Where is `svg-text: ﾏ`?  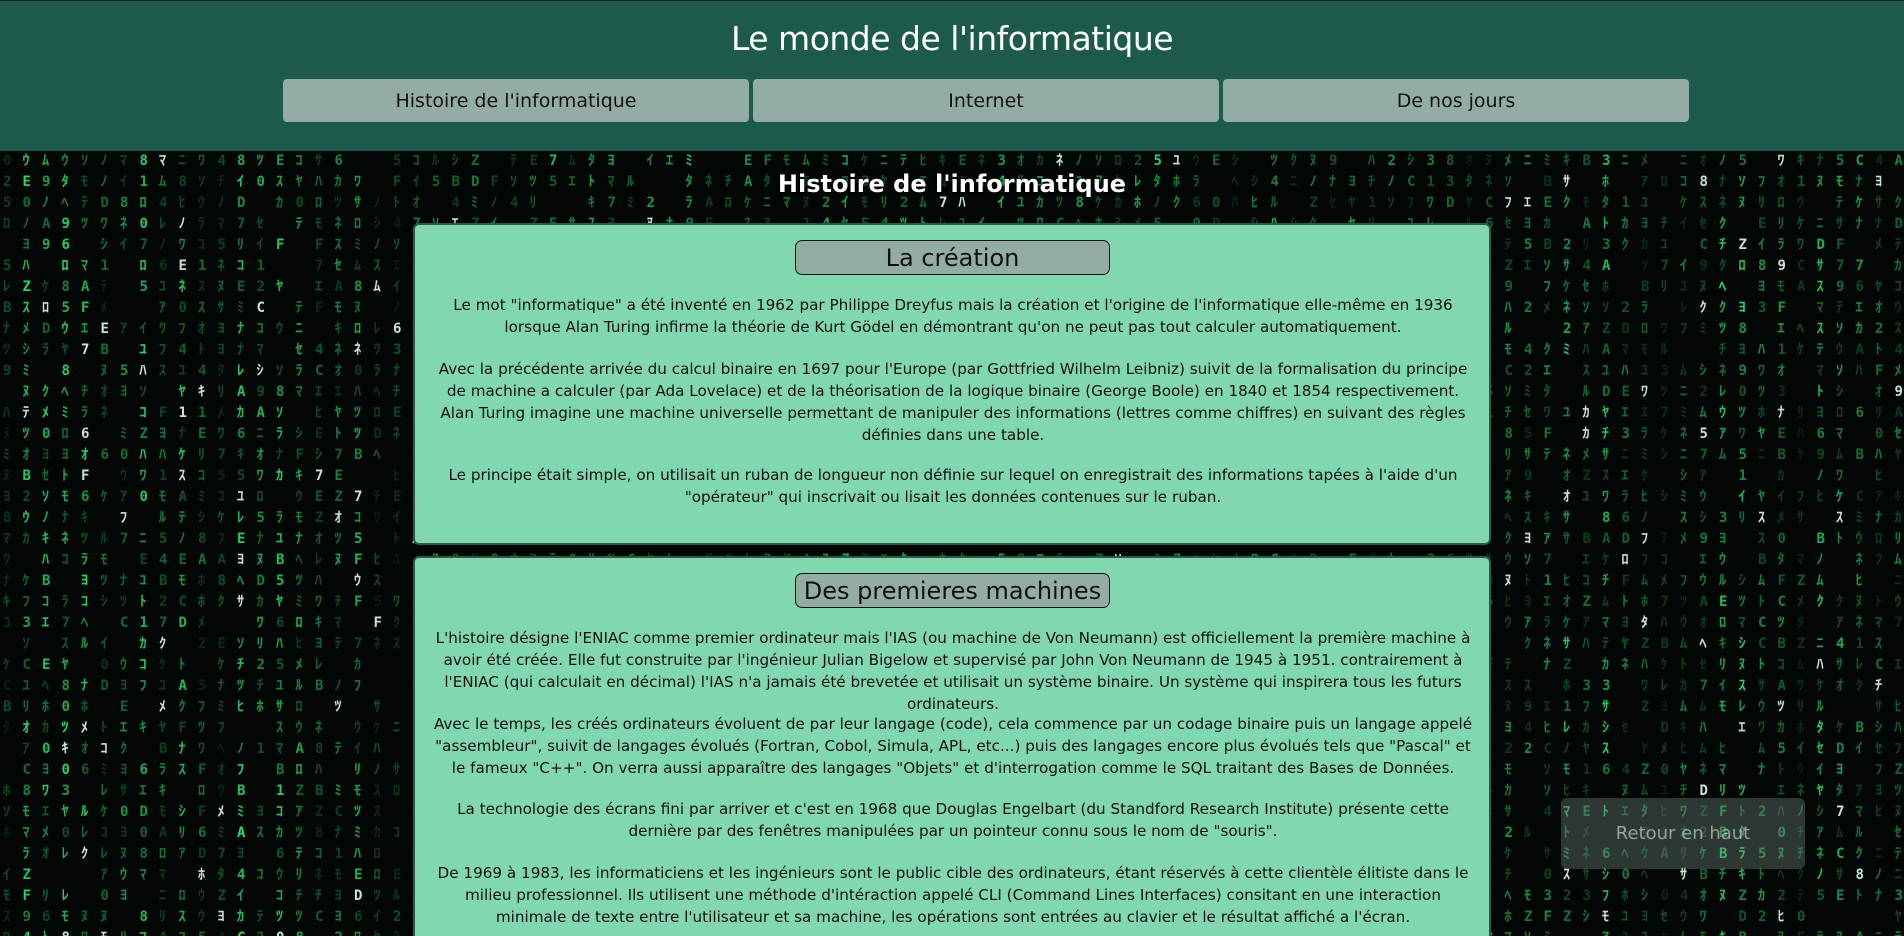 svg-text: ﾏ is located at coordinates (279, 749).